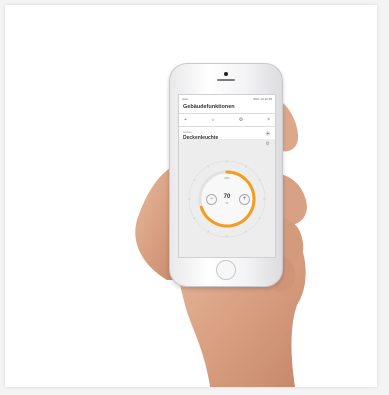  Describe the element at coordinates (211, 199) in the screenshot. I see `decrease-button: −` at that location.